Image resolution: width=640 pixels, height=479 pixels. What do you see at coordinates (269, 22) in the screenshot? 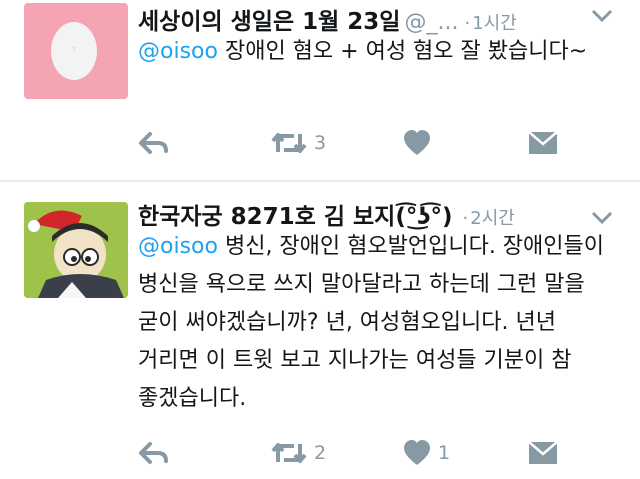
I see `author-name: 세상이의 생일은 1월 23일` at bounding box center [269, 22].